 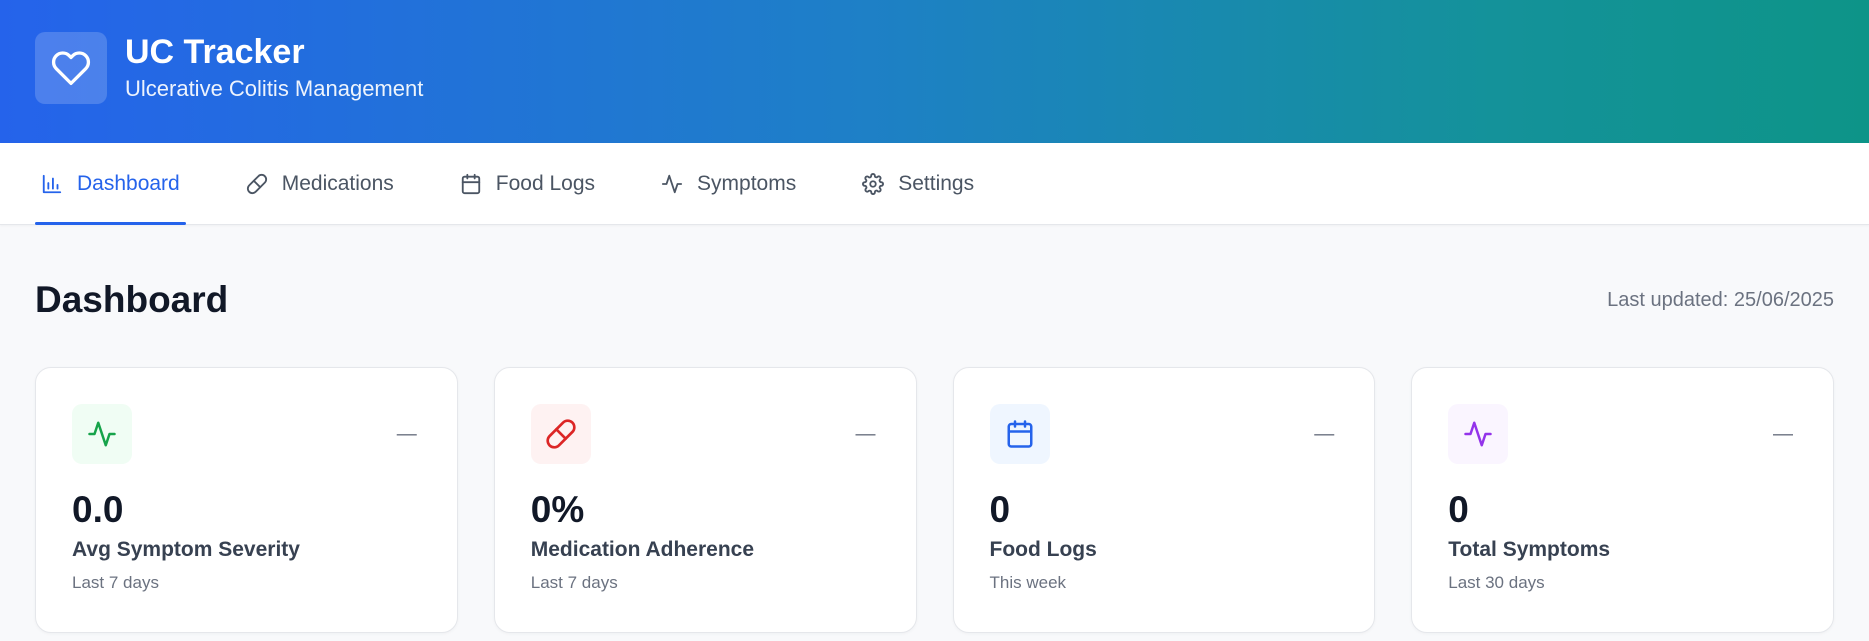 What do you see at coordinates (1043, 549) in the screenshot?
I see `stat-label: Food Logs` at bounding box center [1043, 549].